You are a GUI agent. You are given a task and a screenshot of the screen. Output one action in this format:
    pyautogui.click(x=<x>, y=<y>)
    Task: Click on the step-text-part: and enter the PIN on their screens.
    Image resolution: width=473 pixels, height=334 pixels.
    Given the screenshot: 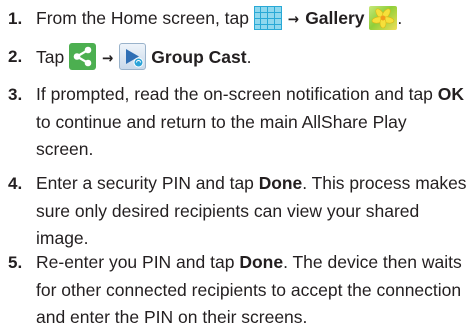 What is the action you would take?
    pyautogui.click(x=172, y=317)
    